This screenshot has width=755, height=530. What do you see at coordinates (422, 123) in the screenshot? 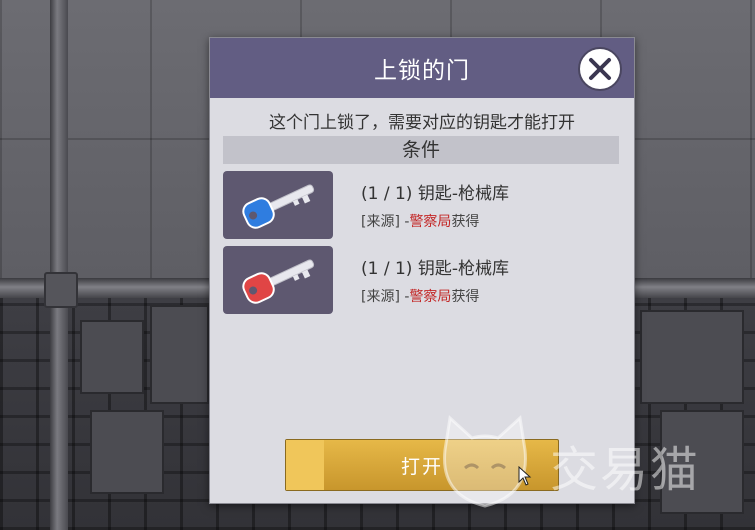
I see `dialog-description: 这个门上锁了，需要对应的钥匙才能打开` at bounding box center [422, 123].